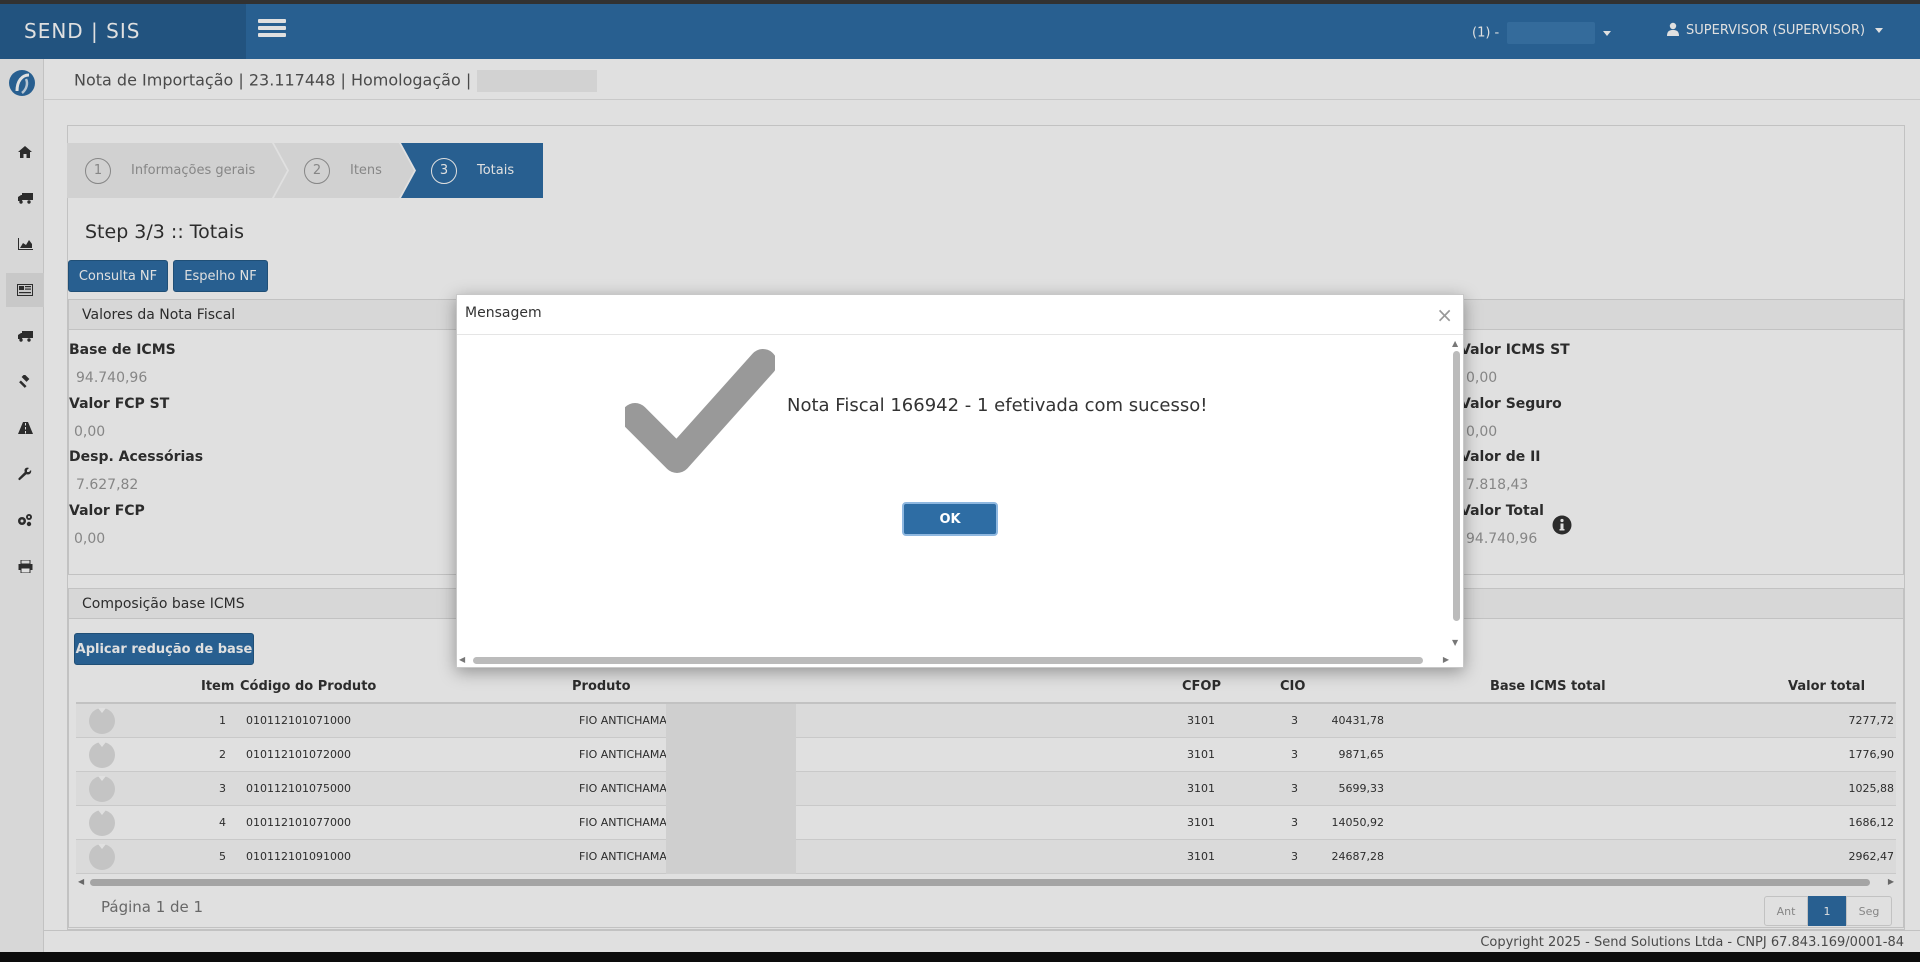  Describe the element at coordinates (1446, 659) in the screenshot. I see `scroll-right-icon: ▶` at that location.